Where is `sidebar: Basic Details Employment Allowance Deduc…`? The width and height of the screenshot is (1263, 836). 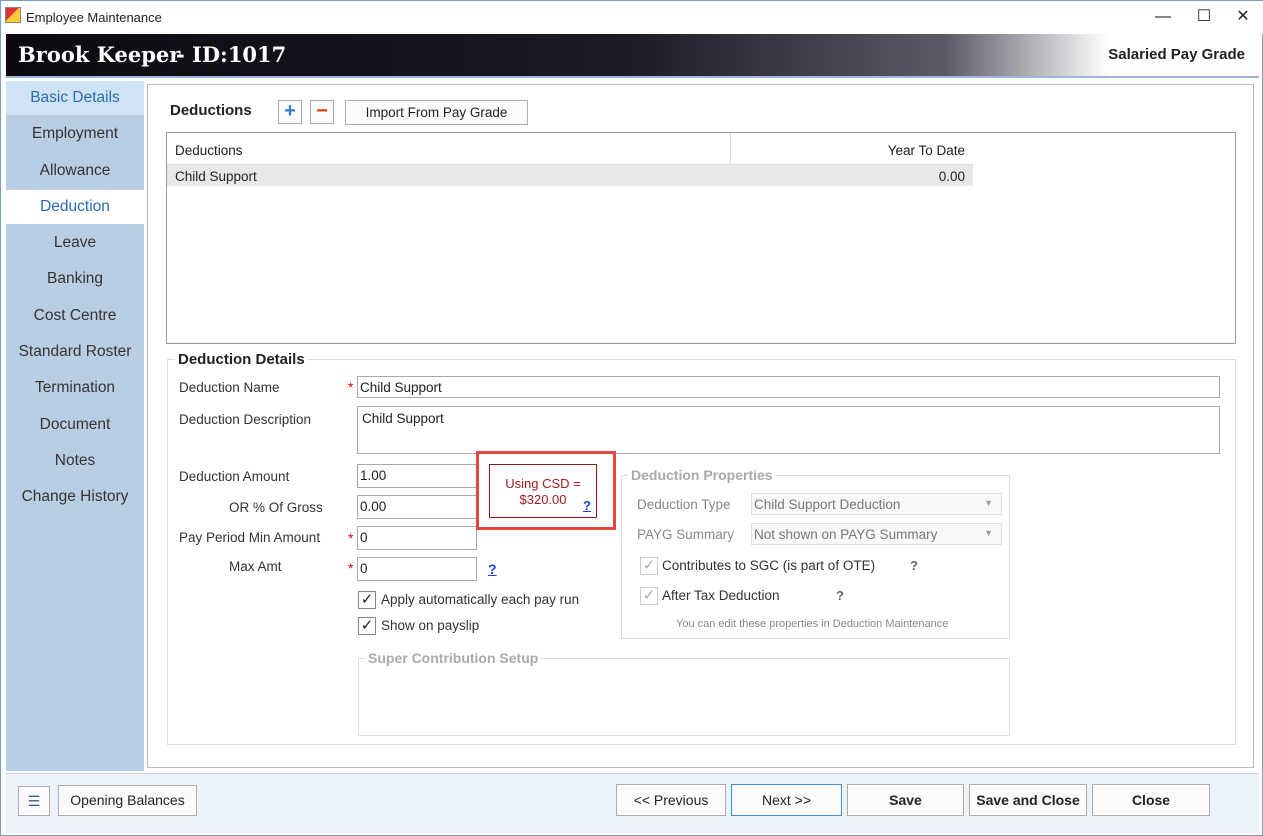
sidebar: Basic Details Employment Allowance Deduc… is located at coordinates (75, 426).